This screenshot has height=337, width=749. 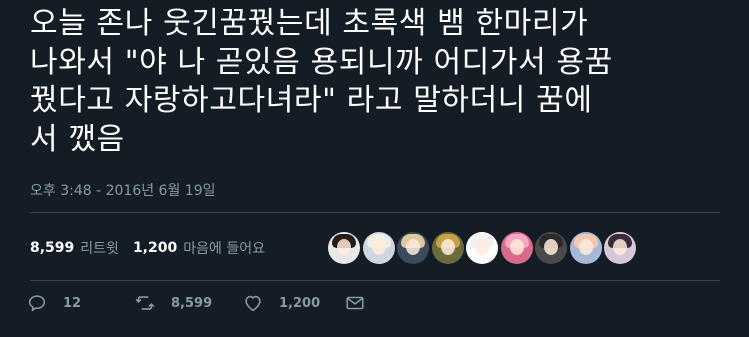 I want to click on liker-avatars, so click(x=483, y=248).